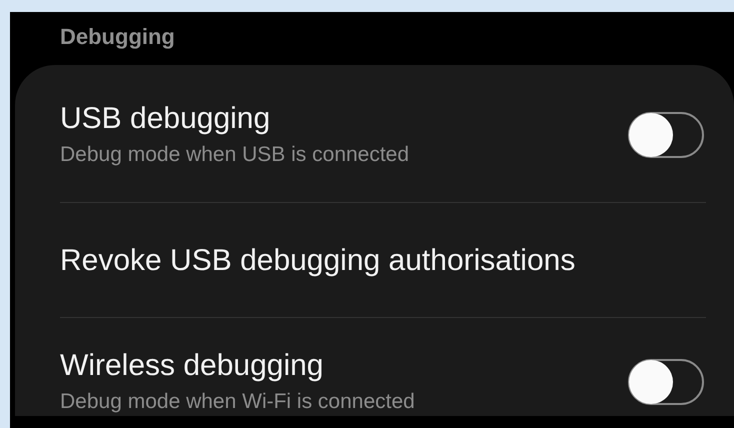  What do you see at coordinates (235, 155) in the screenshot?
I see `setting-description: Debug mode when USB is connected` at bounding box center [235, 155].